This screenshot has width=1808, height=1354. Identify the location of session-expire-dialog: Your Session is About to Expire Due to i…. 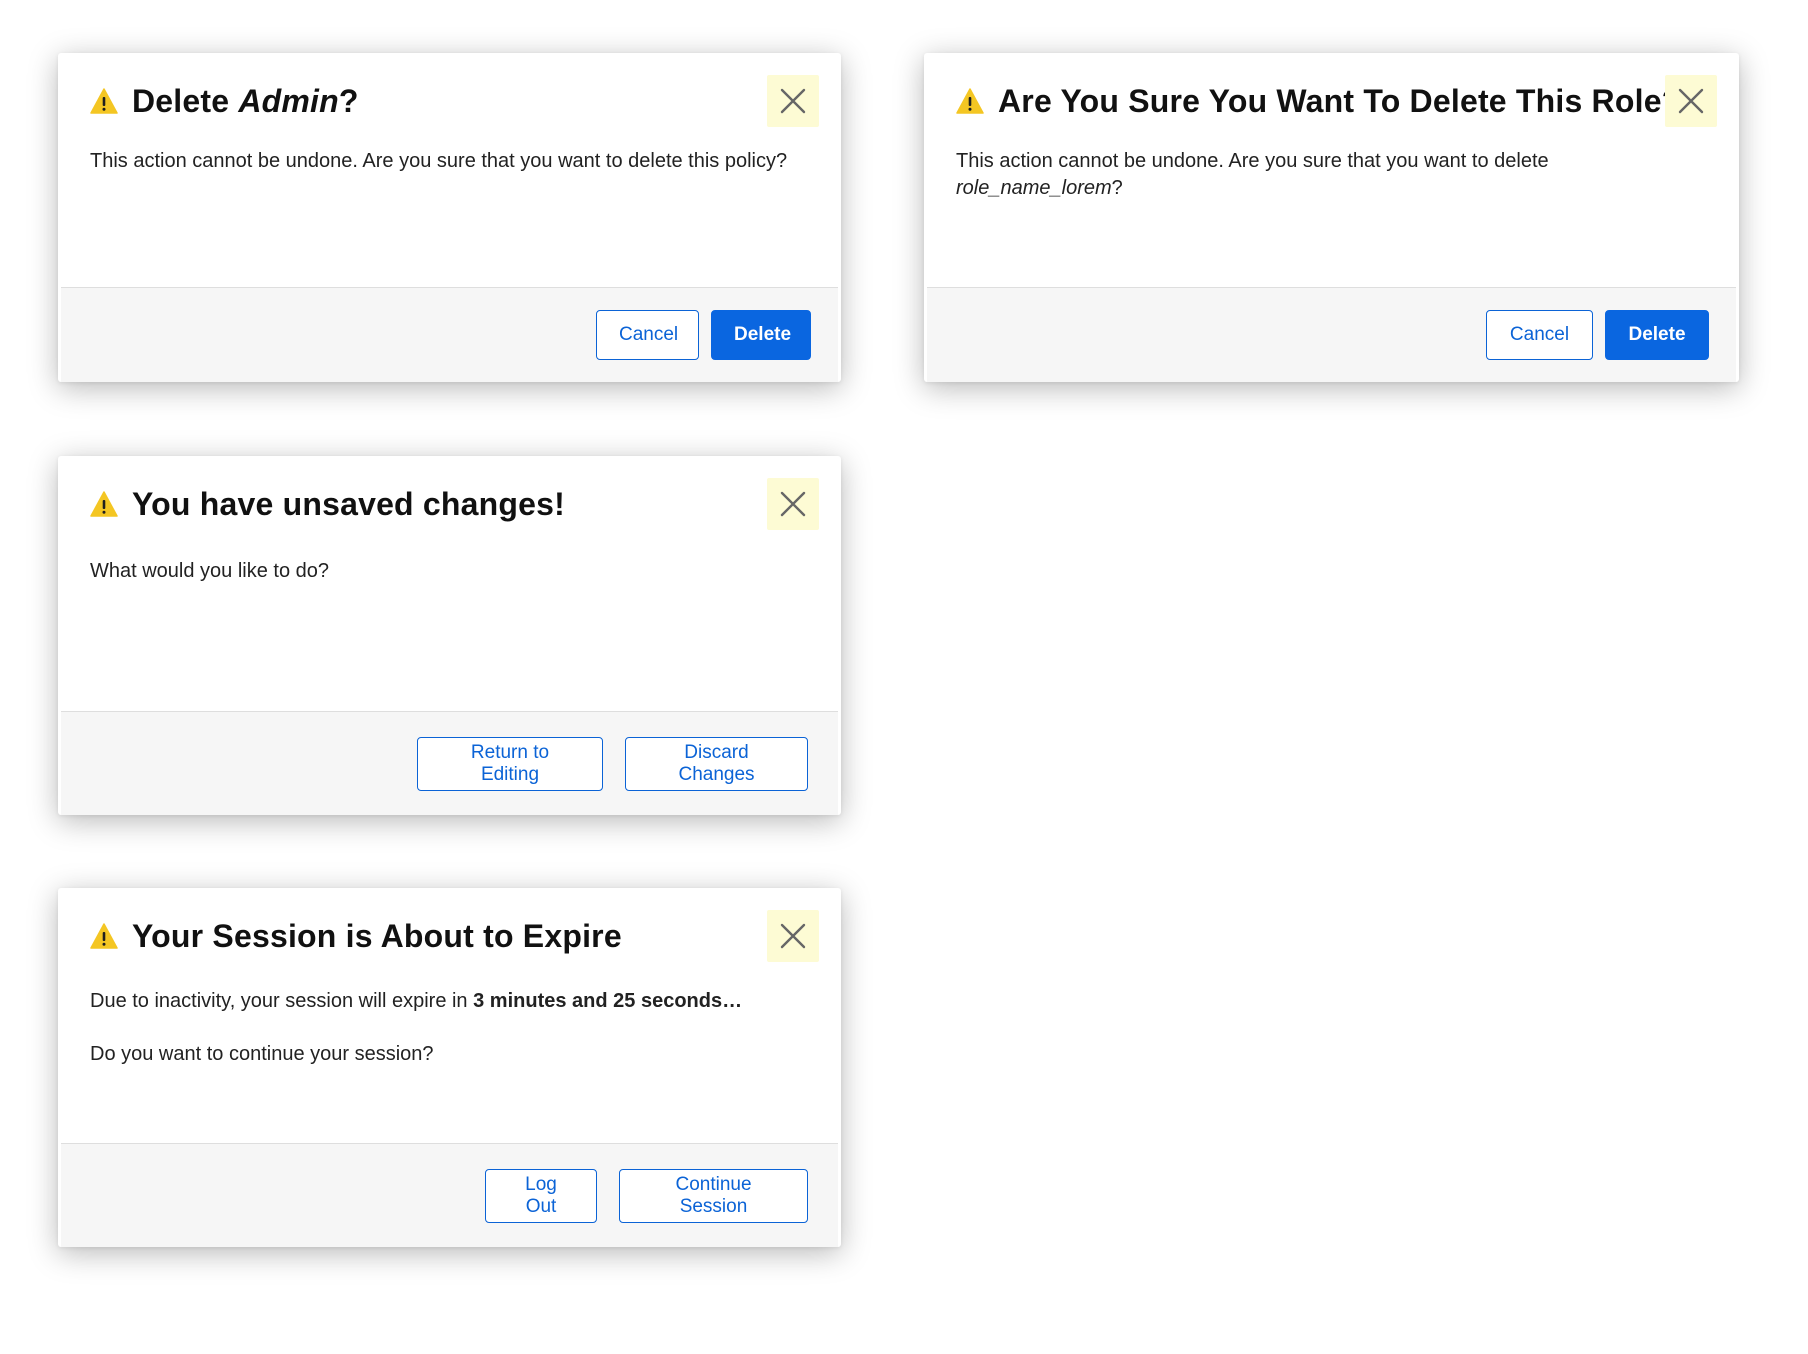
(449, 1067).